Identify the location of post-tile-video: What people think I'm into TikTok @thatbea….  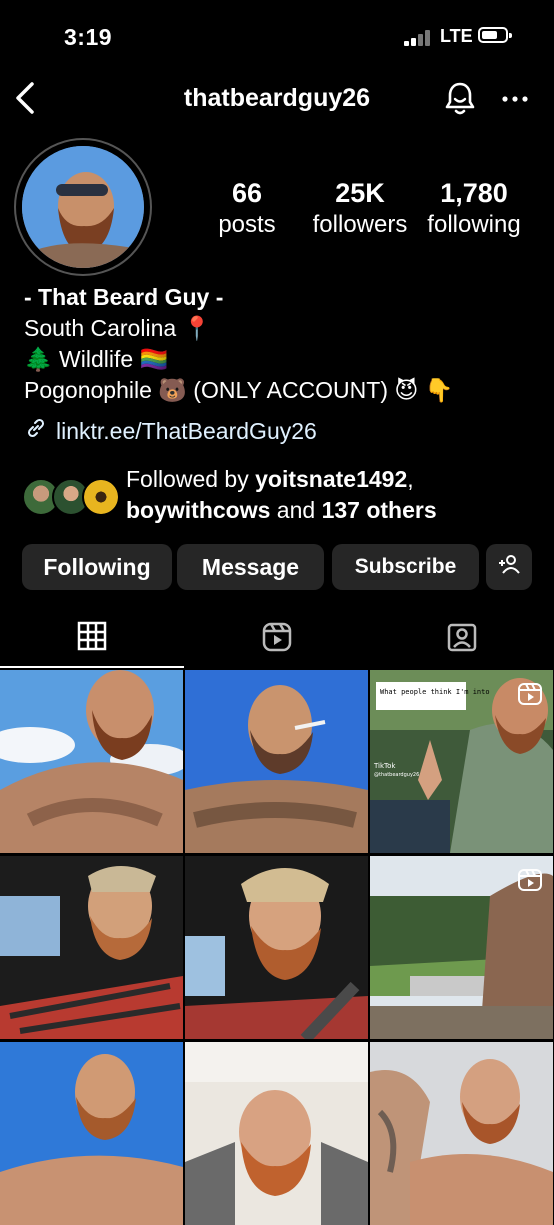
(461, 761).